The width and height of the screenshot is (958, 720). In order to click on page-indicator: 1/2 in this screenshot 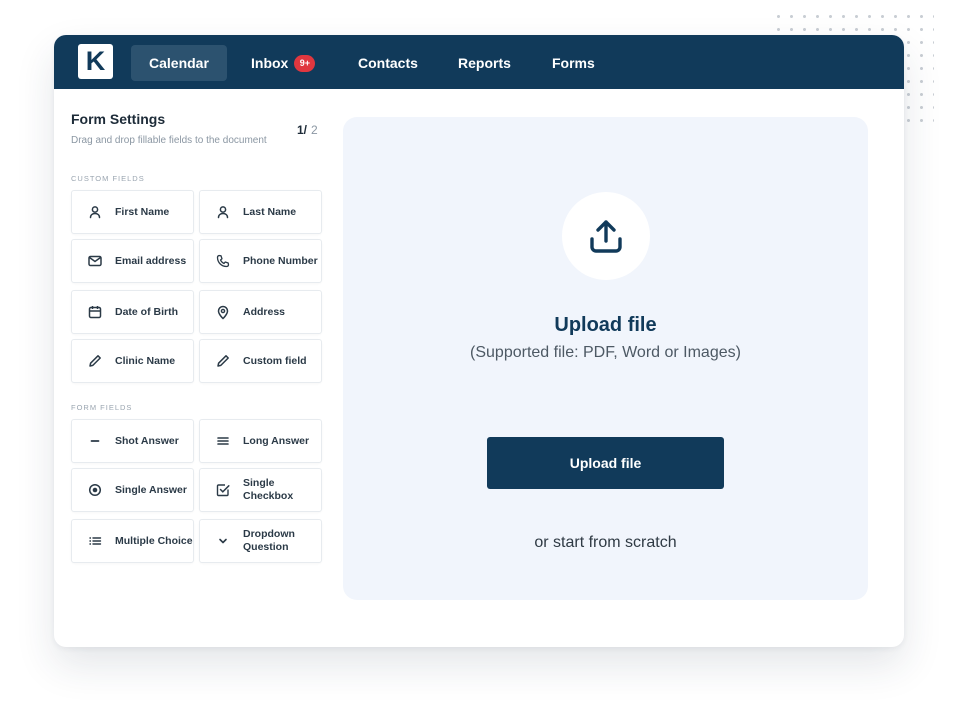, I will do `click(307, 130)`.